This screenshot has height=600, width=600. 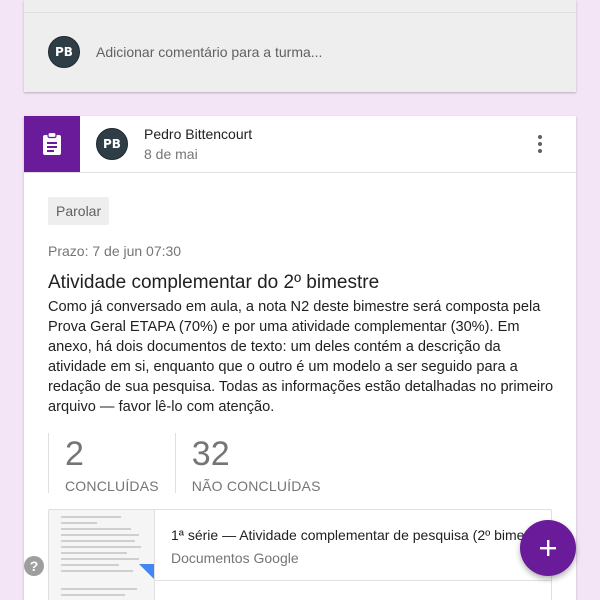 I want to click on topic-chip: Parolar, so click(x=79, y=211).